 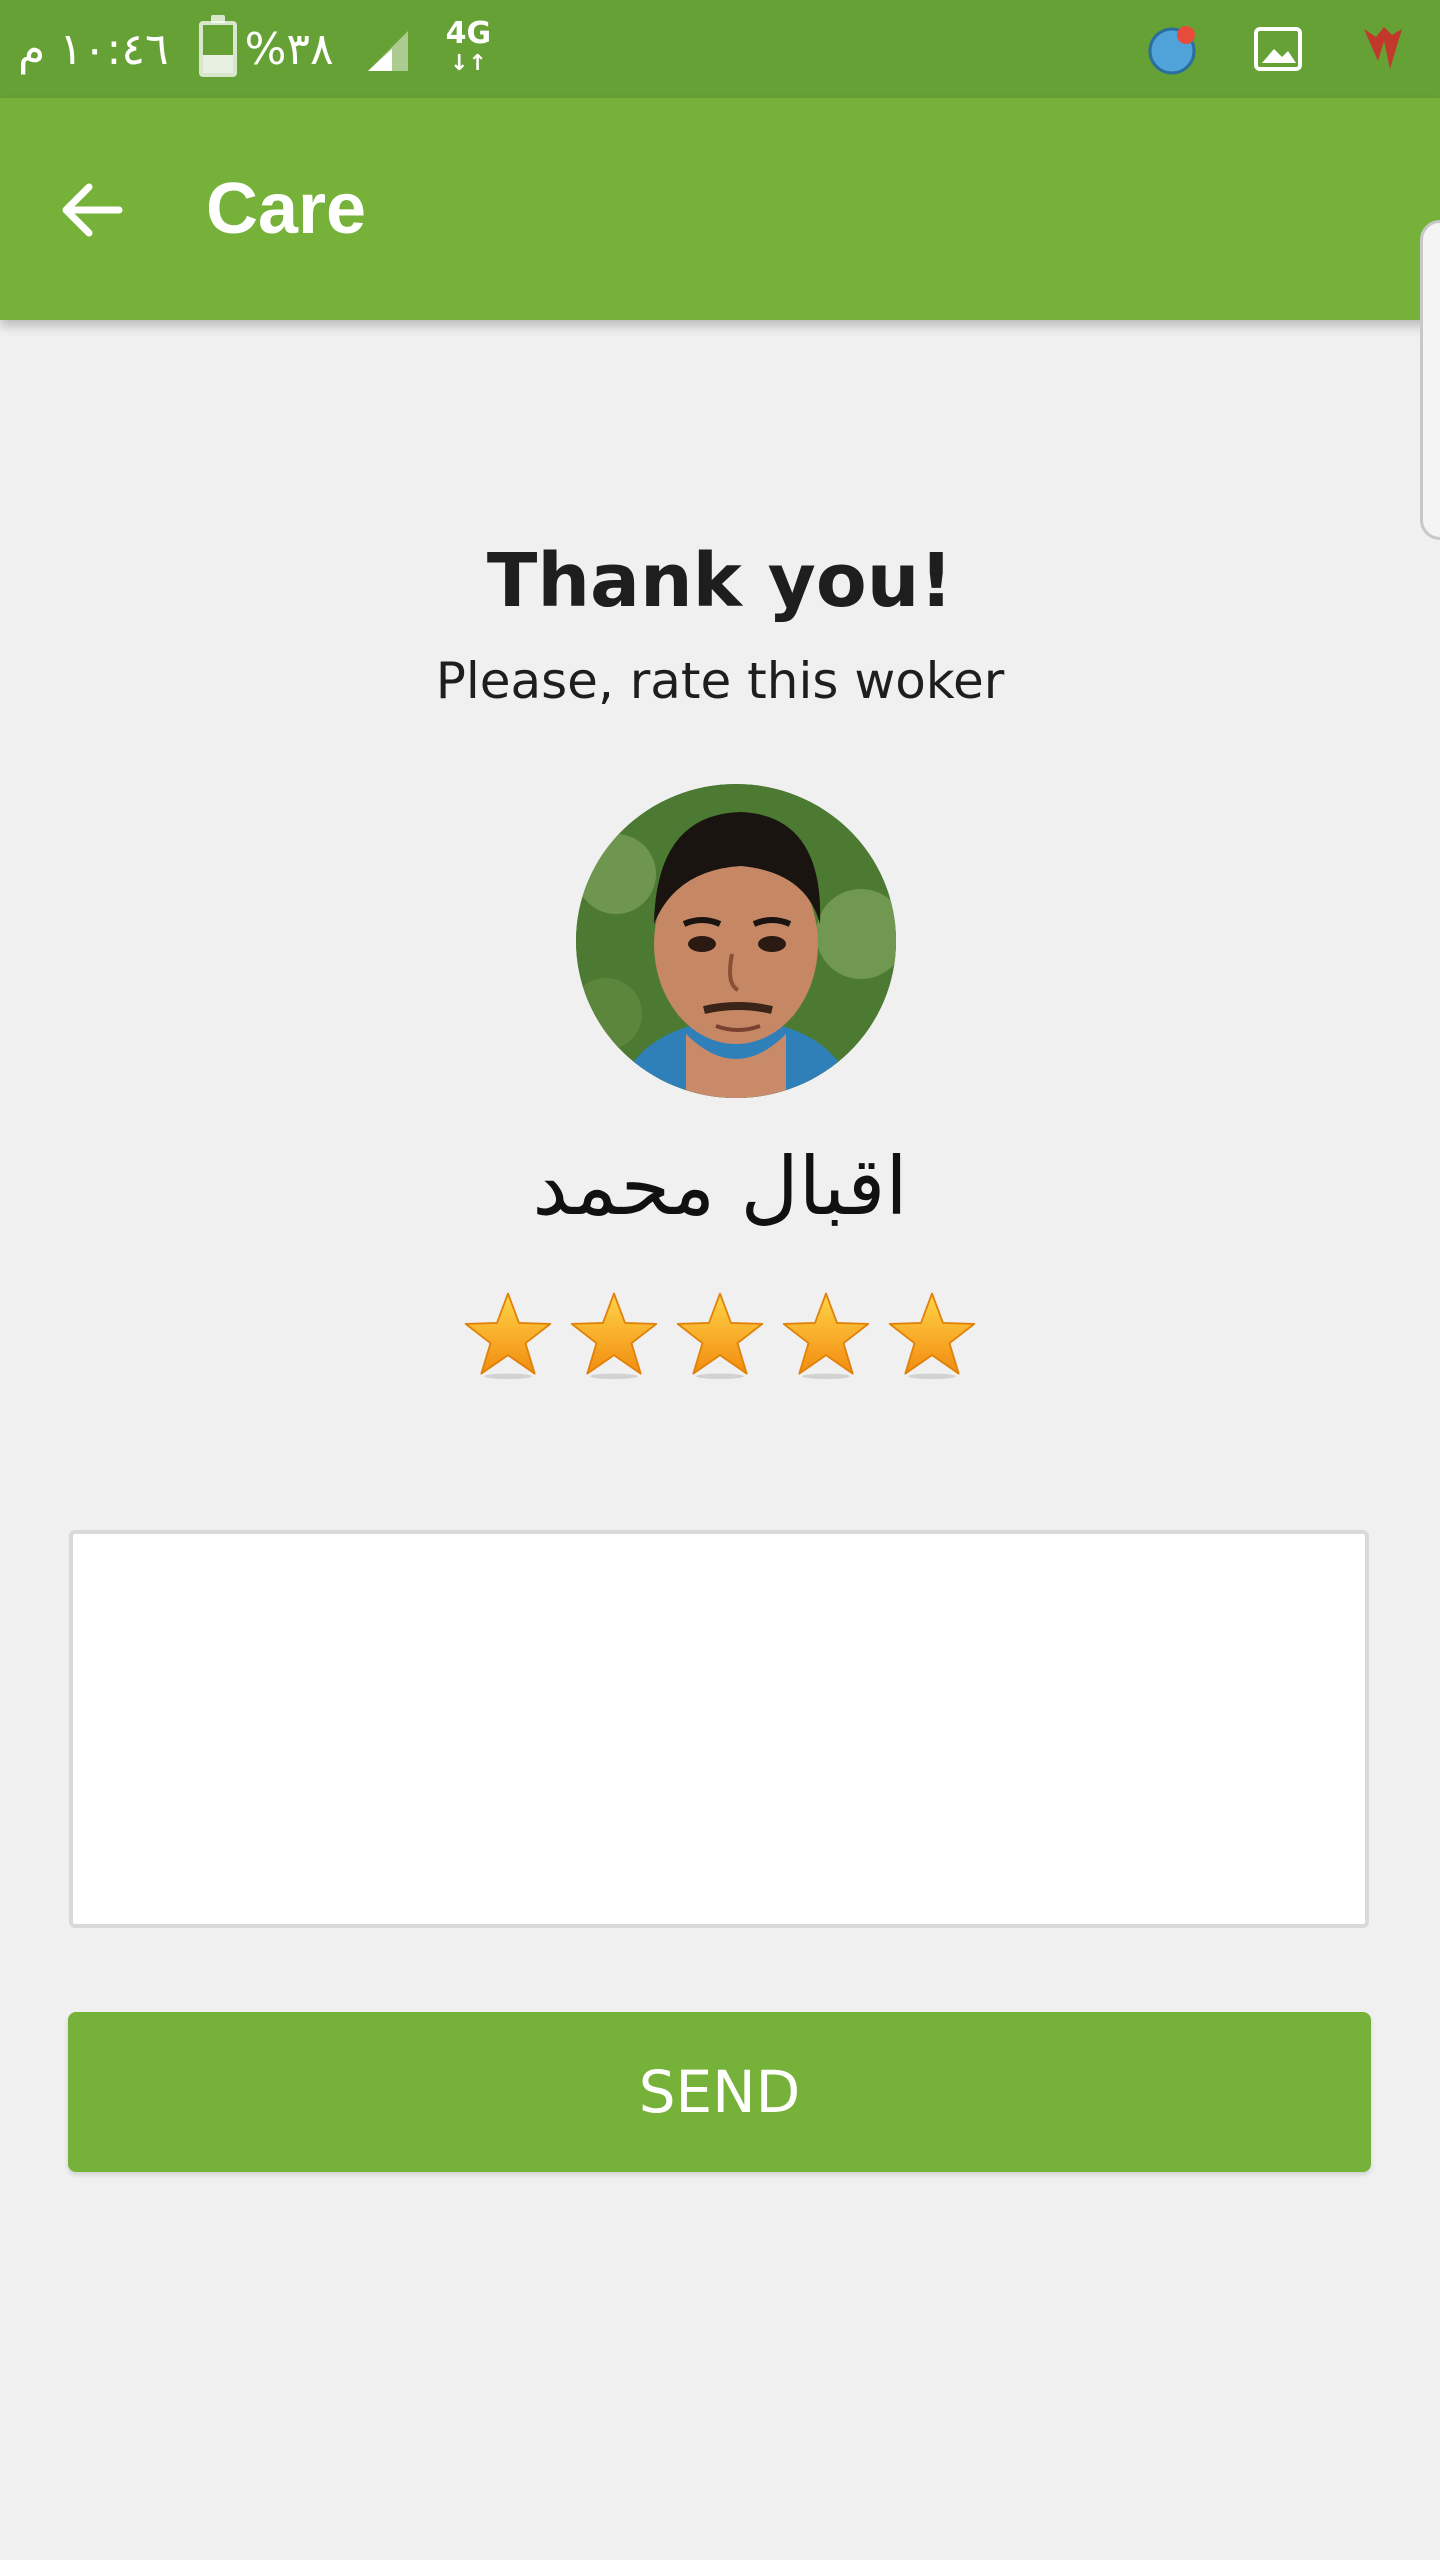 What do you see at coordinates (720, 681) in the screenshot?
I see `rate-worker-subtitle: Please, rate this woker` at bounding box center [720, 681].